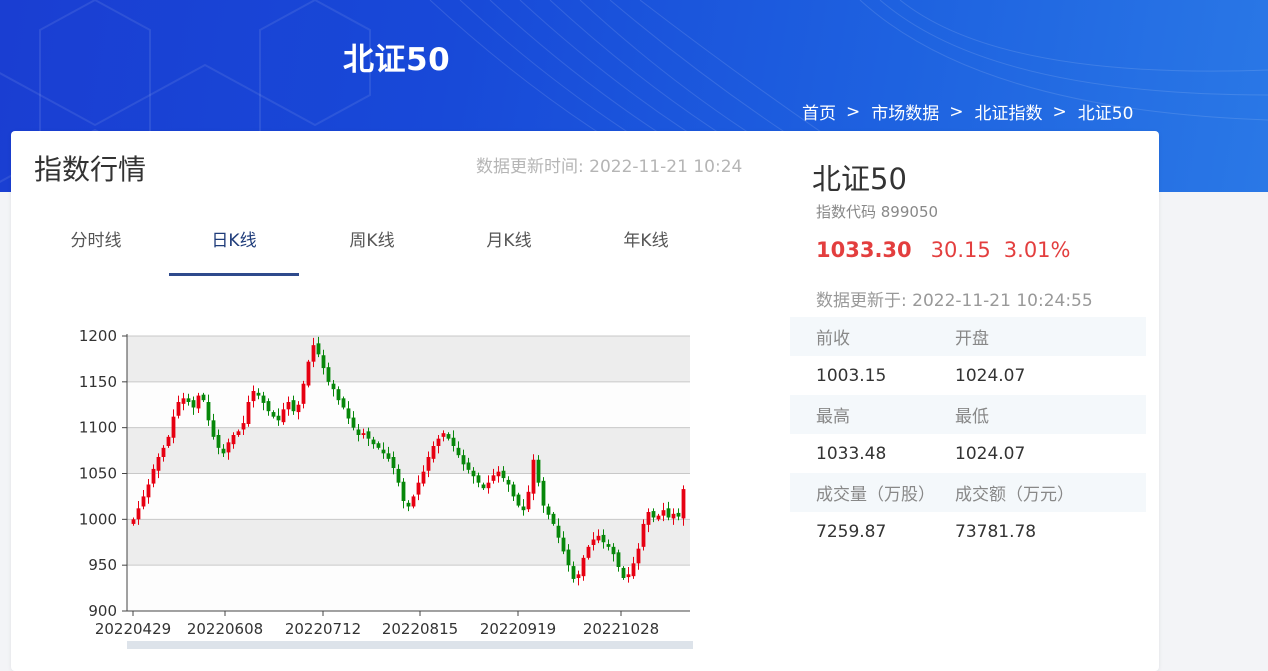 The image size is (1268, 671). Describe the element at coordinates (1037, 250) in the screenshot. I see `price-change-pct: 3.01%` at that location.